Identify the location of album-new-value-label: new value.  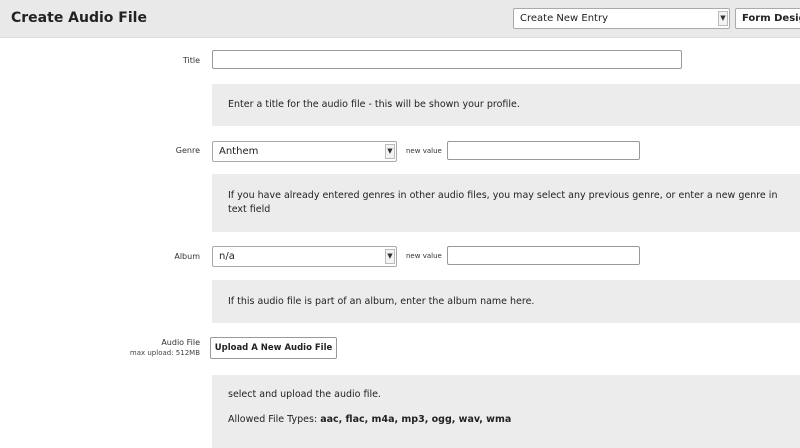
(424, 256).